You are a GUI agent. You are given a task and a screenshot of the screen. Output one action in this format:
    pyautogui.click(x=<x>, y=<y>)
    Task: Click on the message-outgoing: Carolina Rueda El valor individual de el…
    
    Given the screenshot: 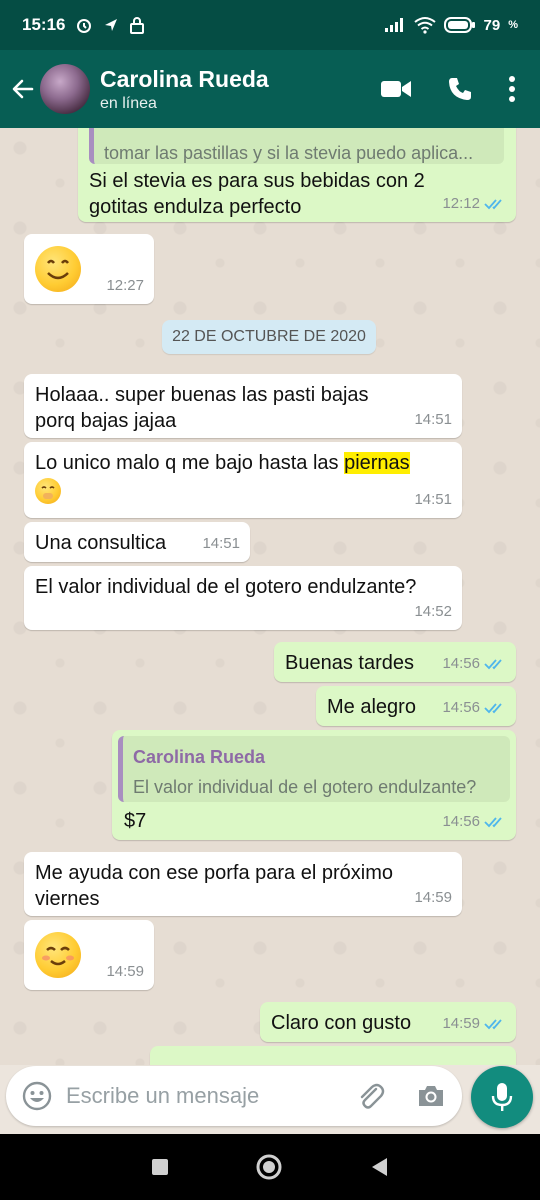 What is the action you would take?
    pyautogui.click(x=314, y=785)
    